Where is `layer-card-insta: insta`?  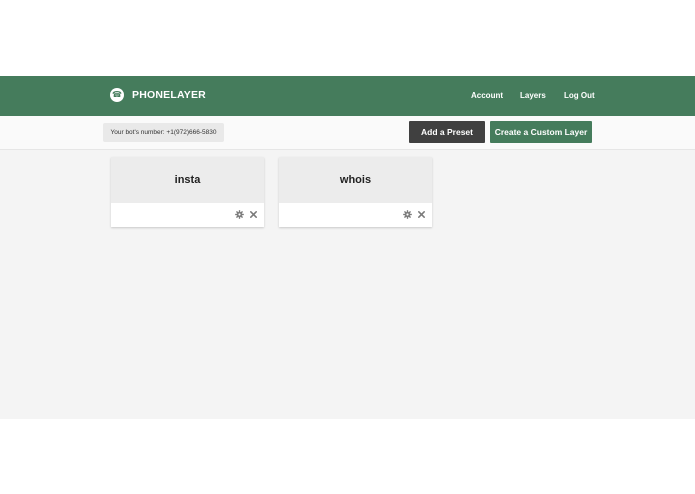
layer-card-insta: insta is located at coordinates (187, 192).